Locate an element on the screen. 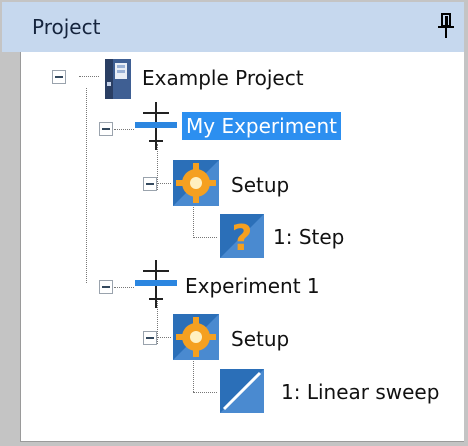  panel-title: Project is located at coordinates (66, 27).